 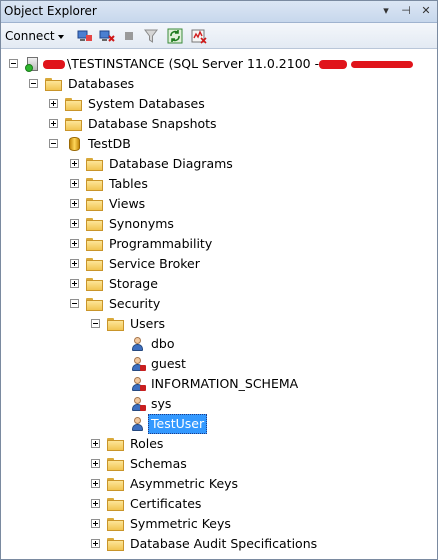 What do you see at coordinates (180, 523) in the screenshot?
I see `tree-node-label: Symmetric Keys` at bounding box center [180, 523].